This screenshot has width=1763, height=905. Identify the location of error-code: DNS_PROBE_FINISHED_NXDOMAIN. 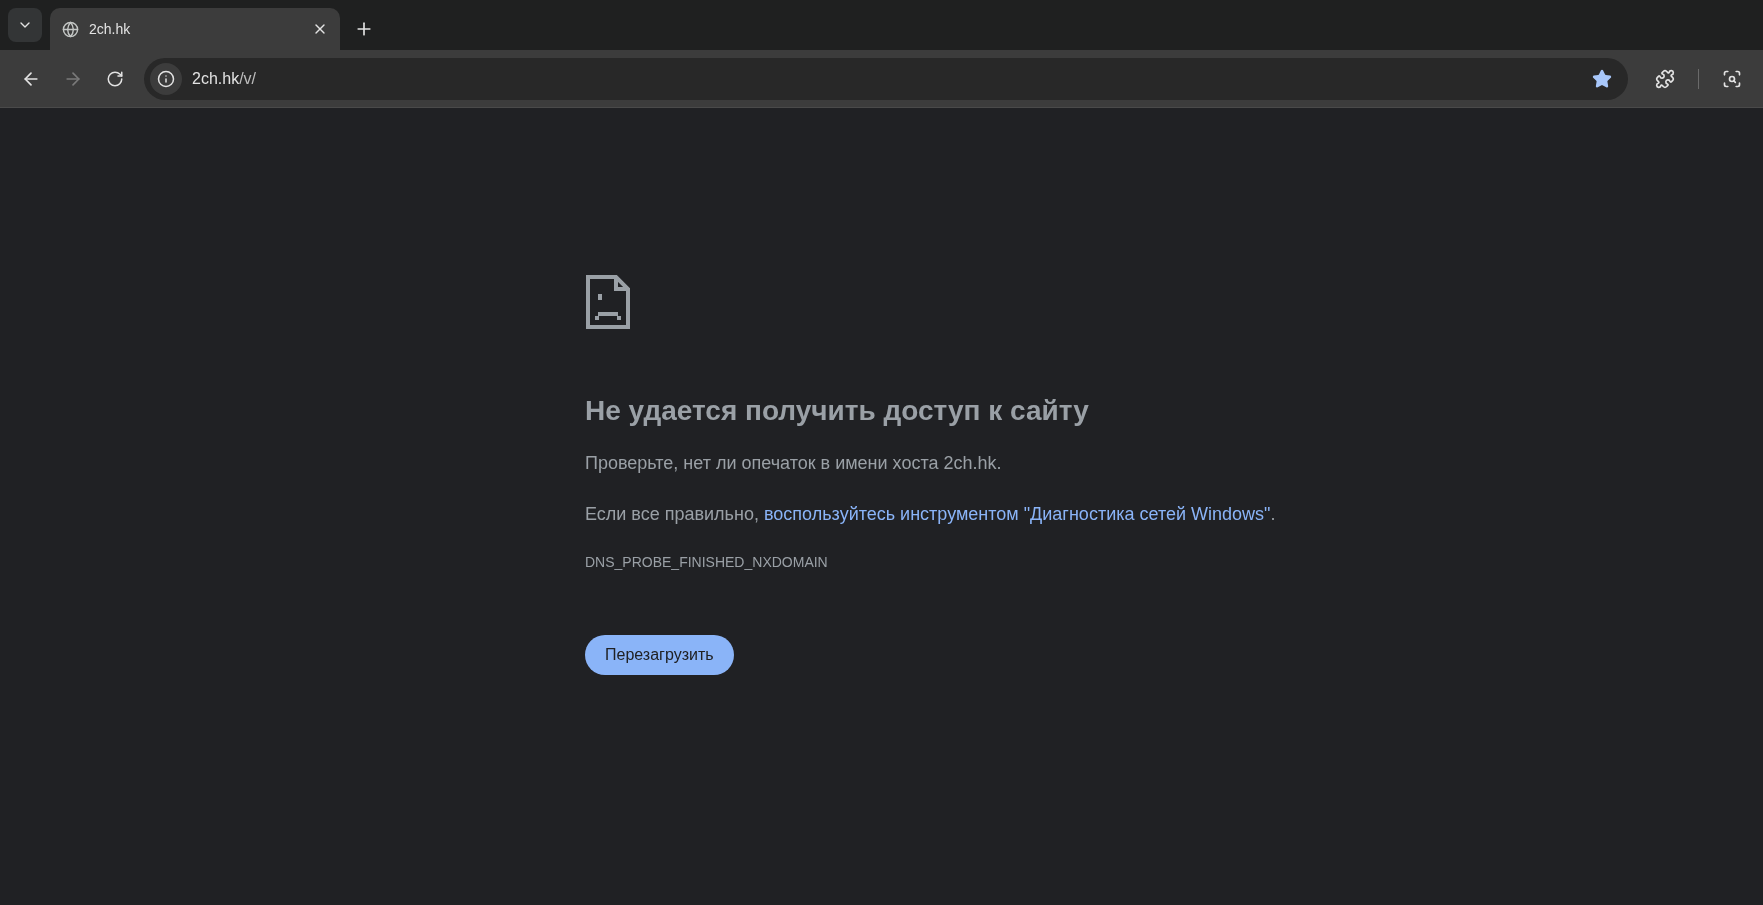
(706, 562).